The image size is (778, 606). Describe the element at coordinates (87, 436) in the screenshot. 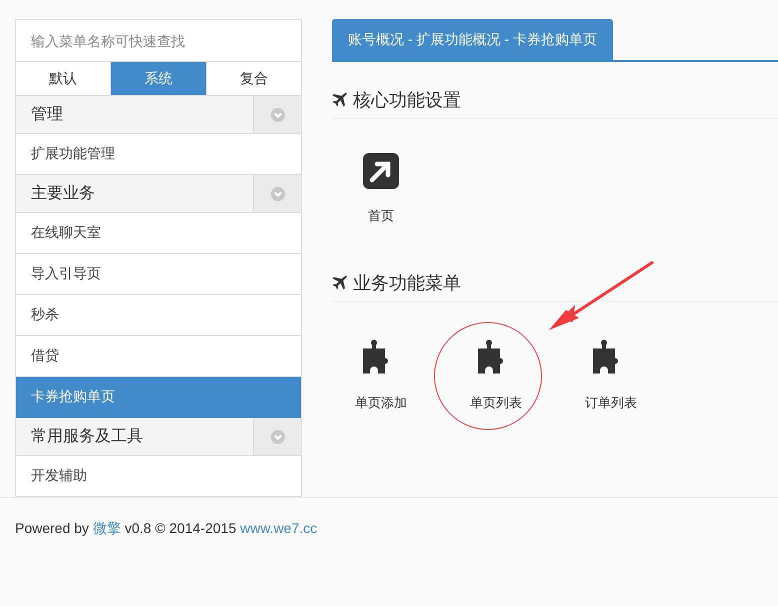

I see `group-title: 常用服务及工具` at that location.